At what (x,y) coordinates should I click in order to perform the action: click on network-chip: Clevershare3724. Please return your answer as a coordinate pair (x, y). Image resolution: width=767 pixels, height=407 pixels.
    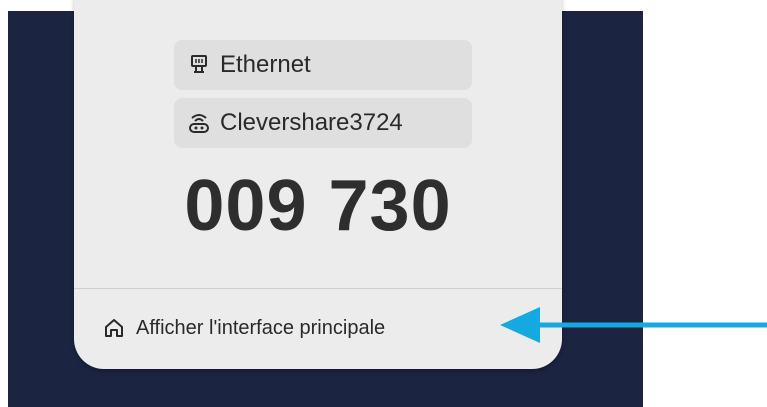
    Looking at the image, I should click on (323, 123).